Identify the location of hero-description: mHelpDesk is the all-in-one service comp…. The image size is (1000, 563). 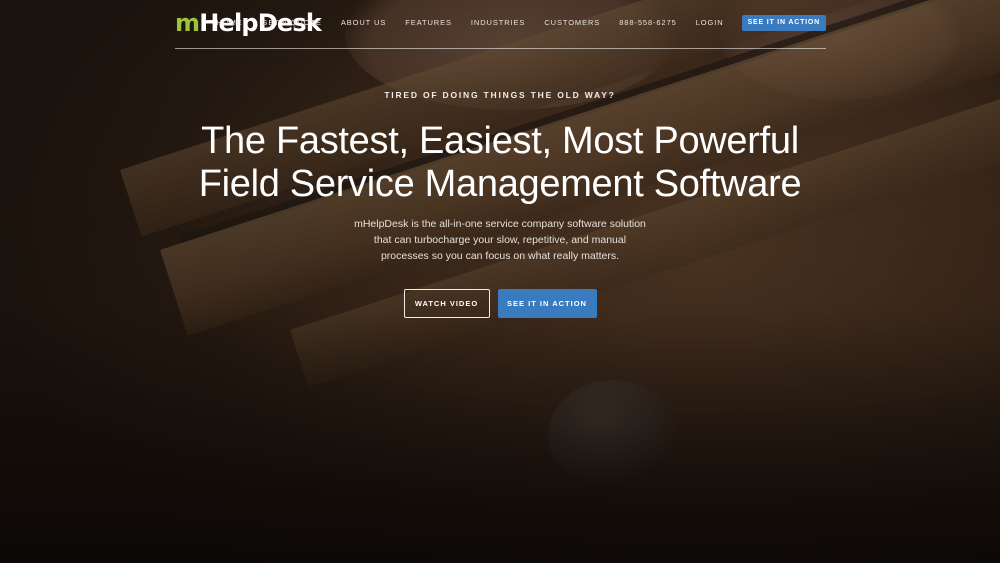
(500, 240).